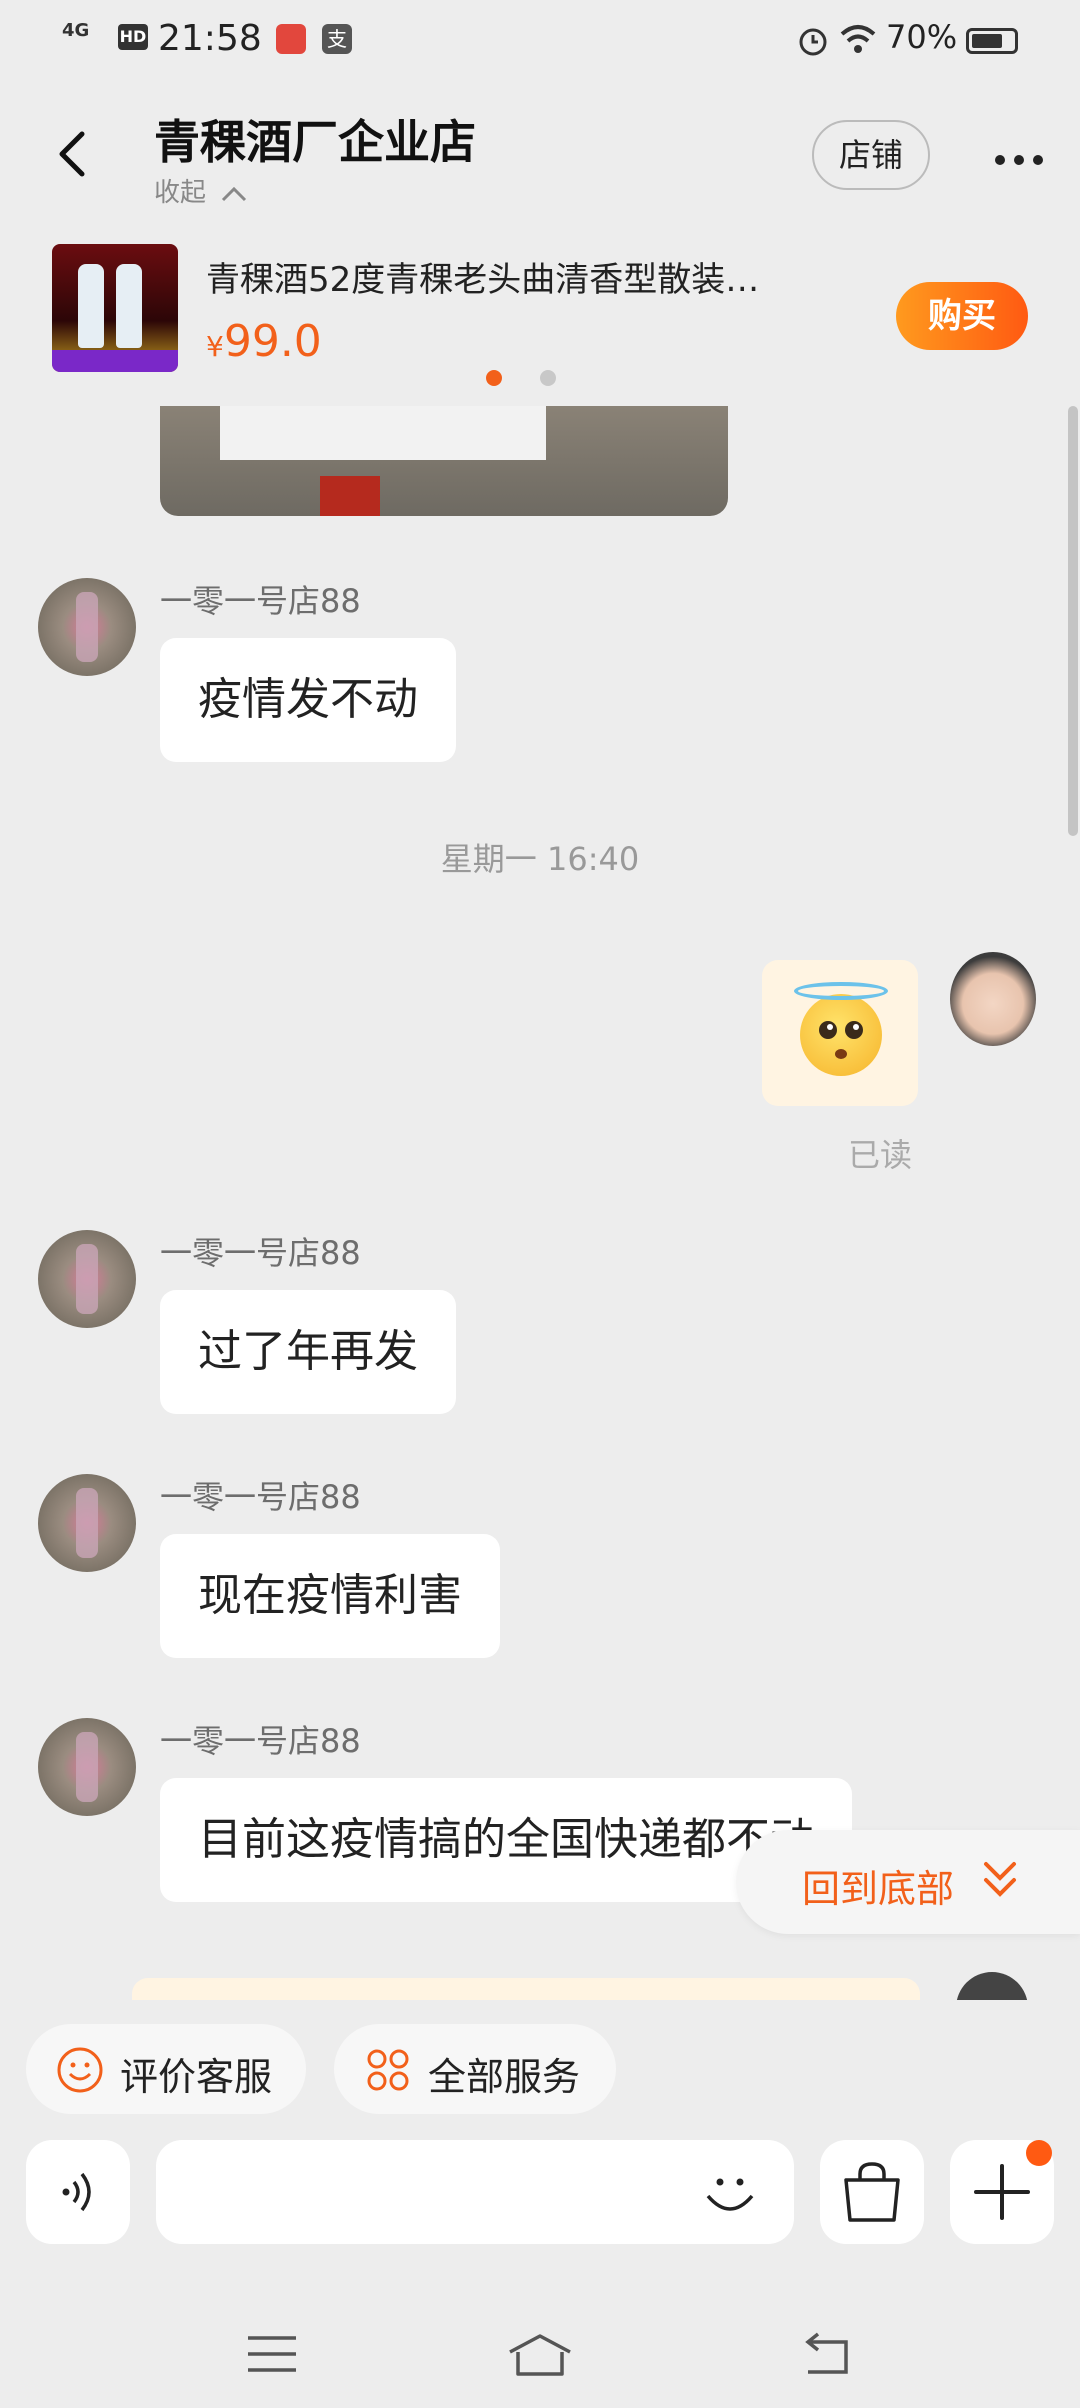 The image size is (1080, 2408). What do you see at coordinates (1039, 2153) in the screenshot?
I see `notification-dot` at bounding box center [1039, 2153].